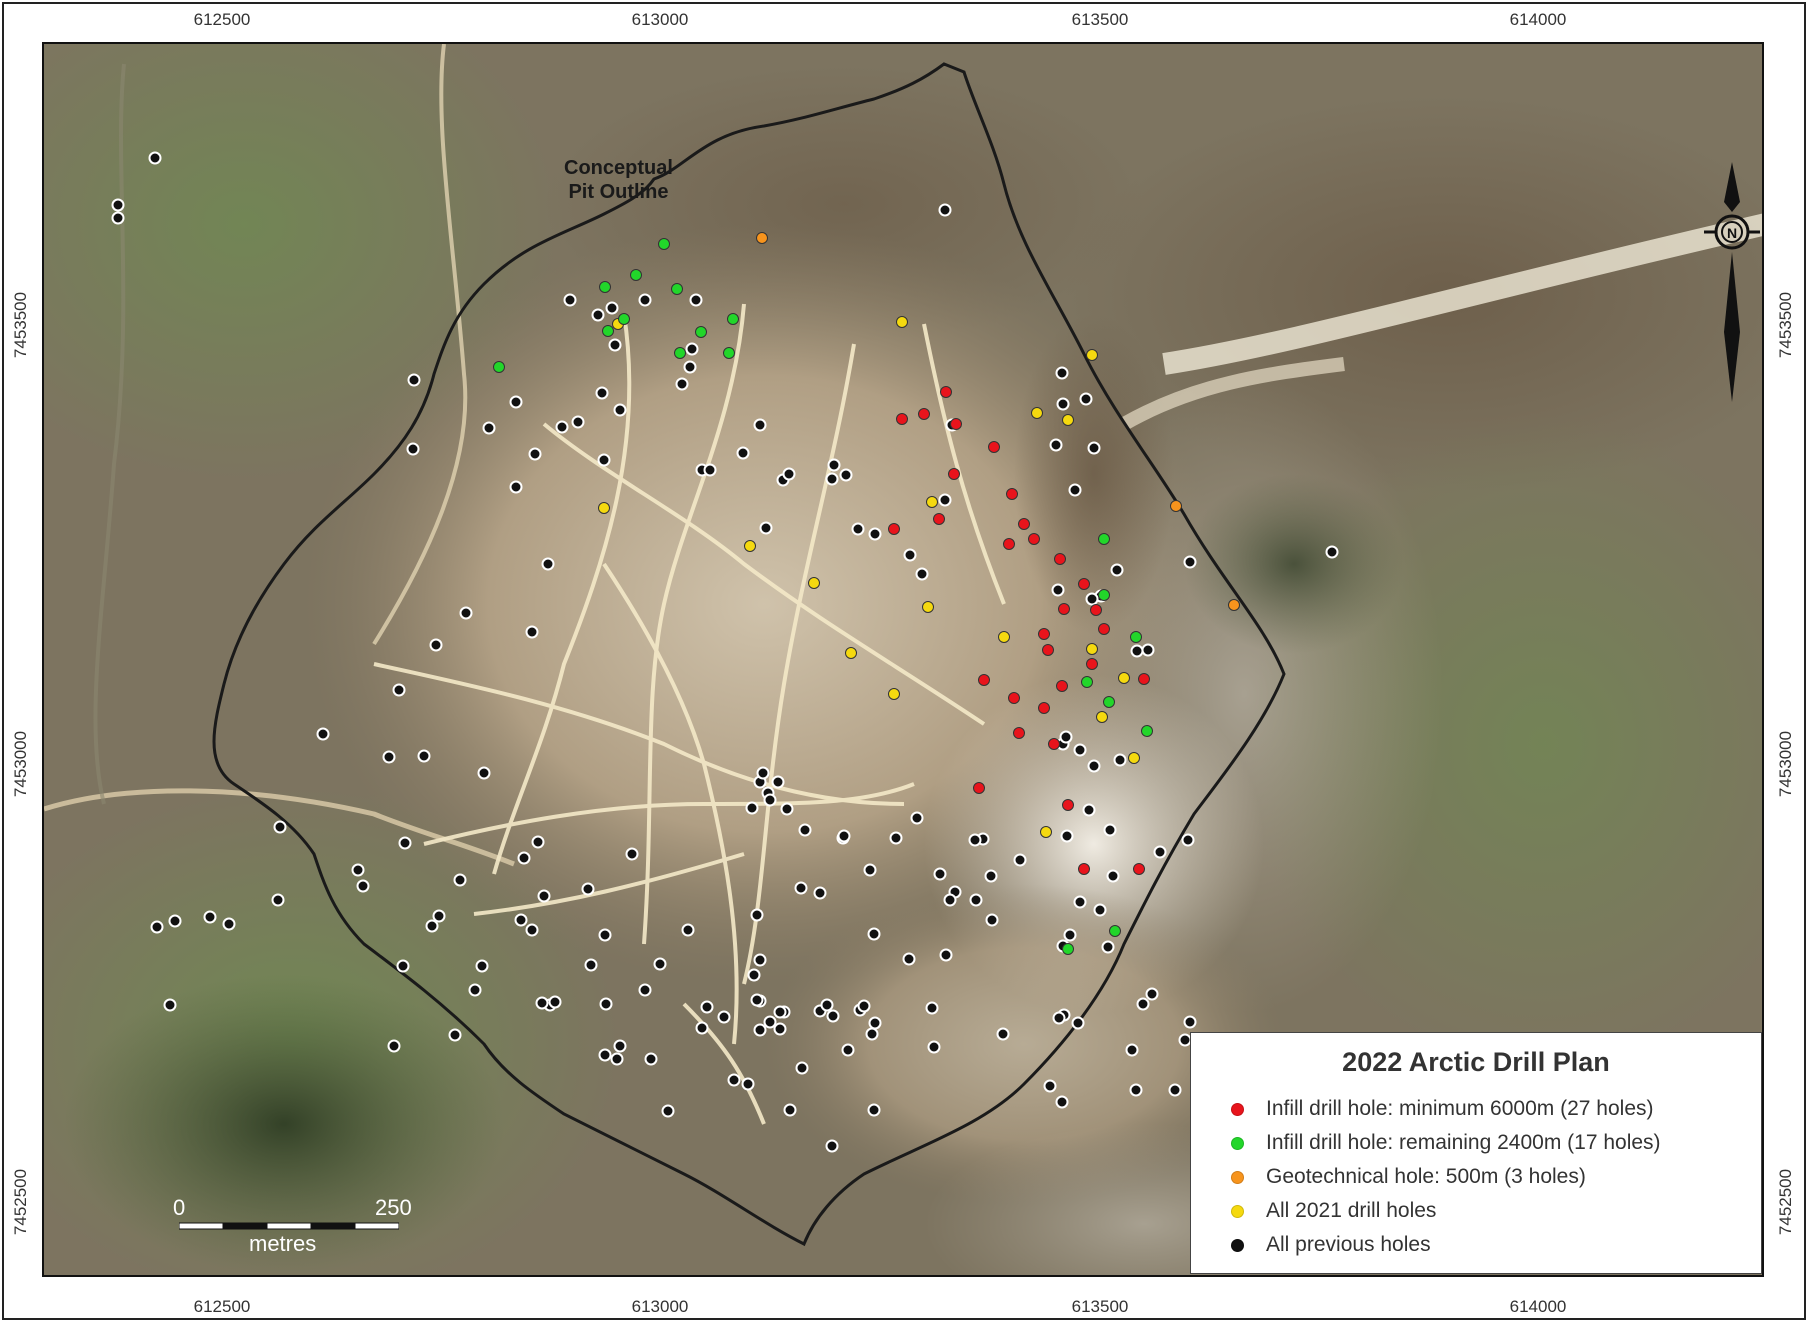 The width and height of the screenshot is (1810, 1324). I want to click on map-title: 2022 Arctic Drill Plan, so click(1476, 1062).